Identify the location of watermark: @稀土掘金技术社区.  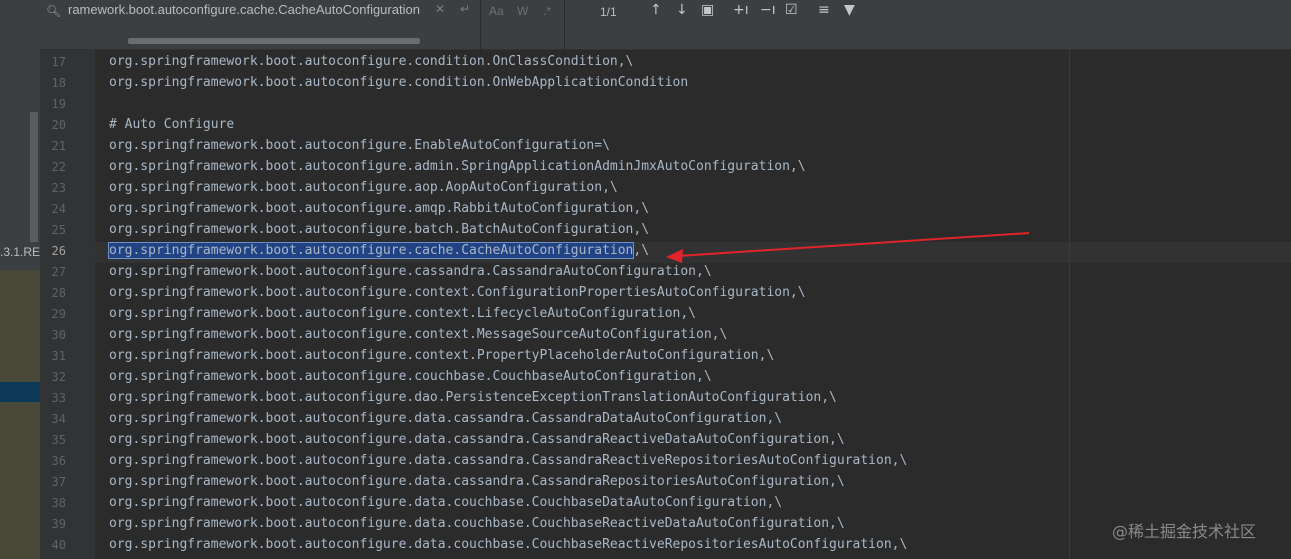
(1184, 531).